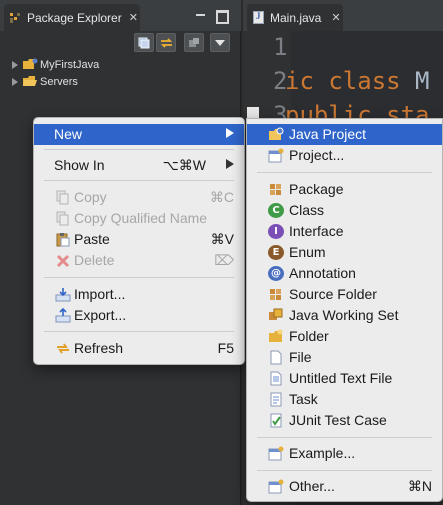 The width and height of the screenshot is (443, 505). Describe the element at coordinates (276, 252) in the screenshot. I see `enum-icon: E` at that location.